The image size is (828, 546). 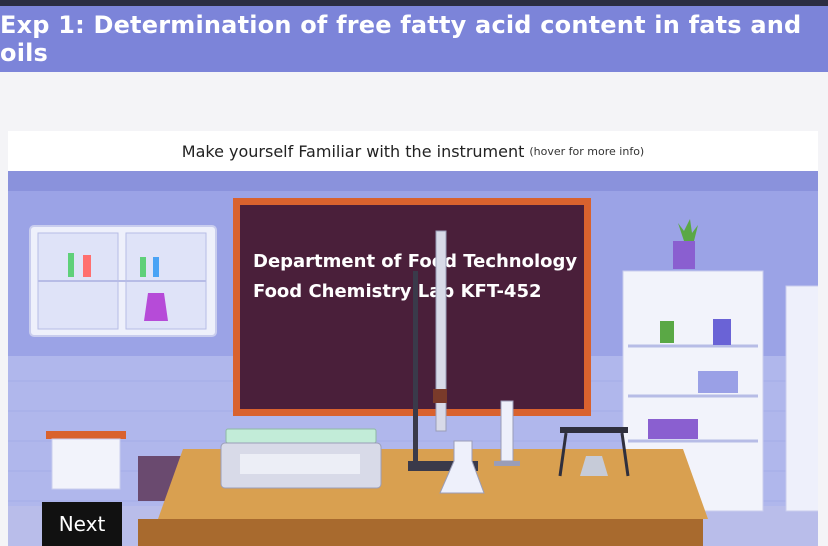 I want to click on caption-hint: (hover for more info), so click(x=587, y=151).